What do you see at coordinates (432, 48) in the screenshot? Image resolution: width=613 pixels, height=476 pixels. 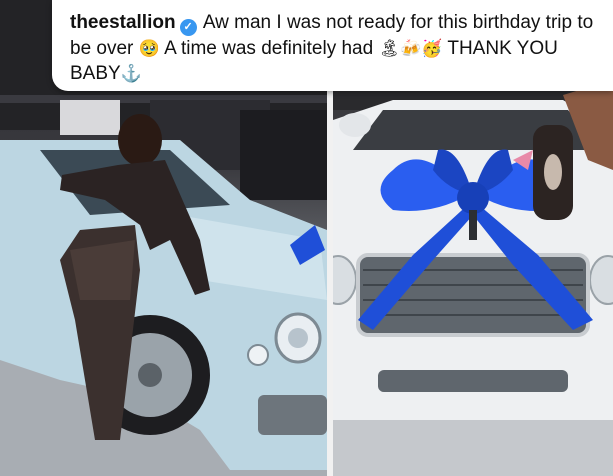 I see `party-face-emoji-icon: 🥳` at bounding box center [432, 48].